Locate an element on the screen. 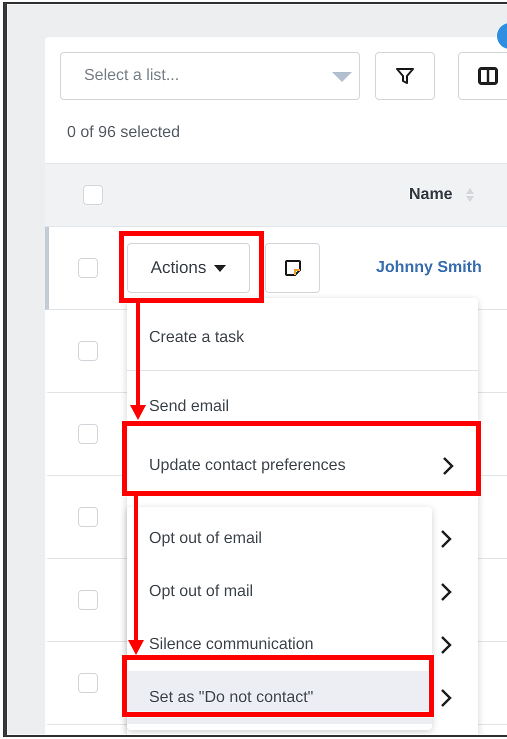 Image resolution: width=507 pixels, height=739 pixels. caret-icon is located at coordinates (220, 268).